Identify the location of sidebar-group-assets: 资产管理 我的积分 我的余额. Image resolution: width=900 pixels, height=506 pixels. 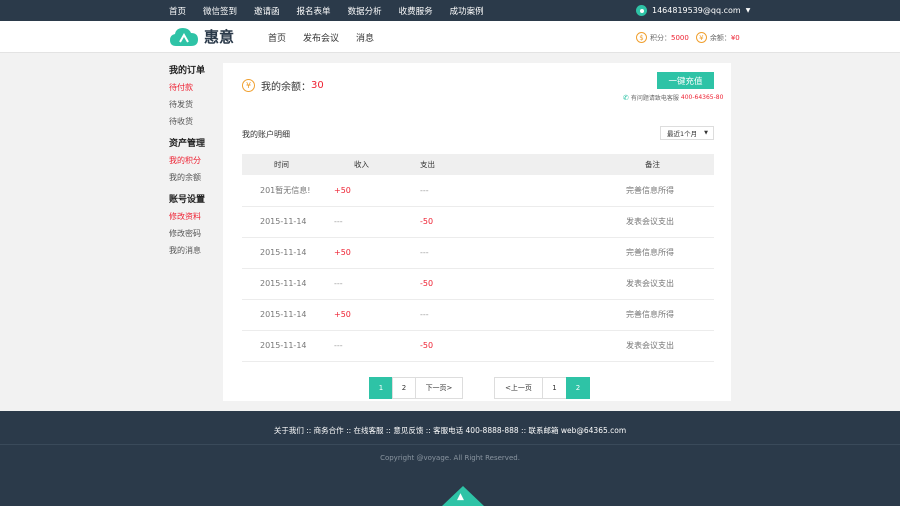
(199, 159).